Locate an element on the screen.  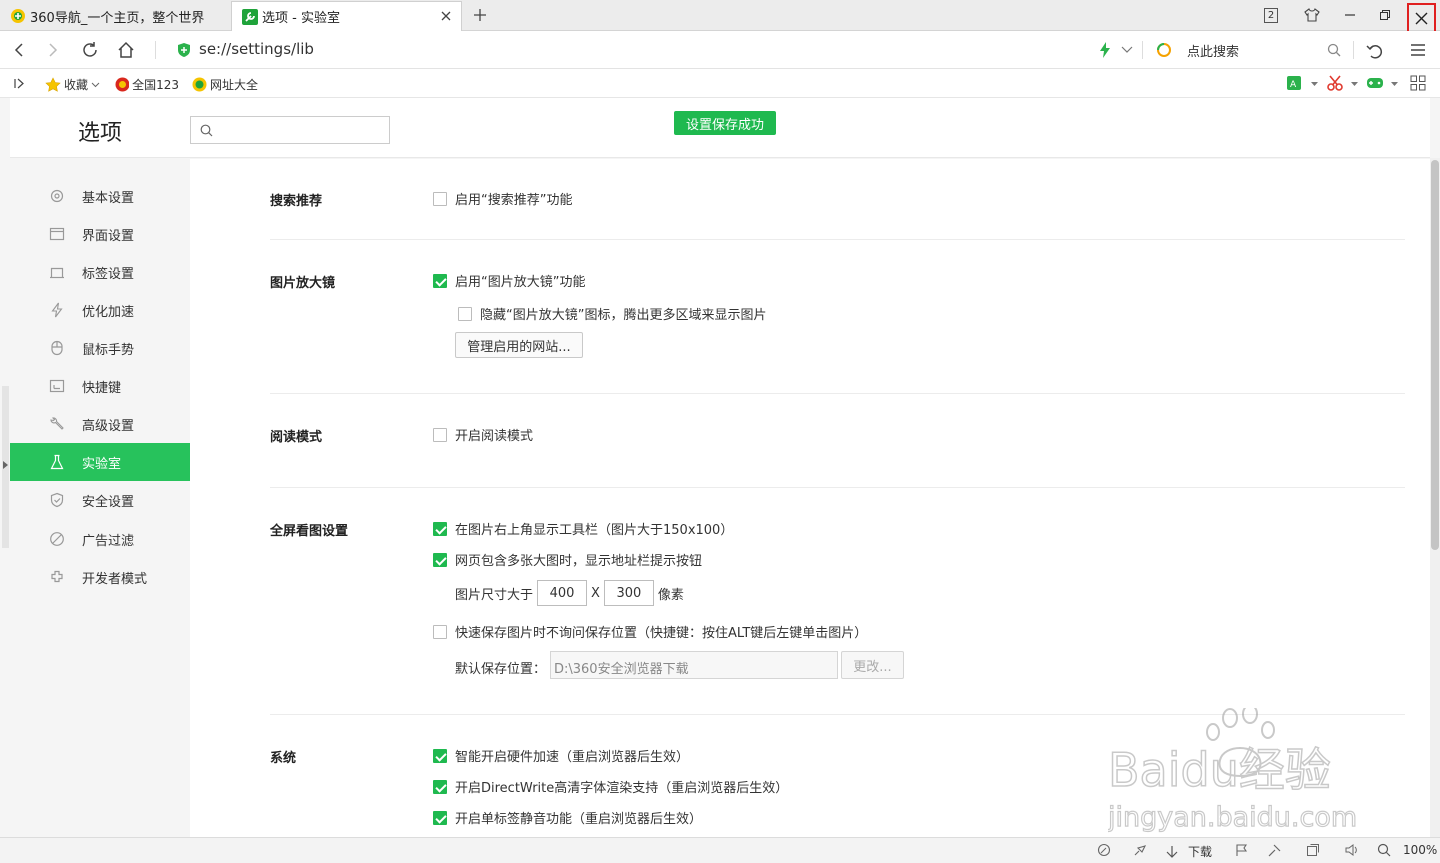
checkbox-label: 智能开启硬件加速（重启浏览器后生效） is located at coordinates (572, 757).